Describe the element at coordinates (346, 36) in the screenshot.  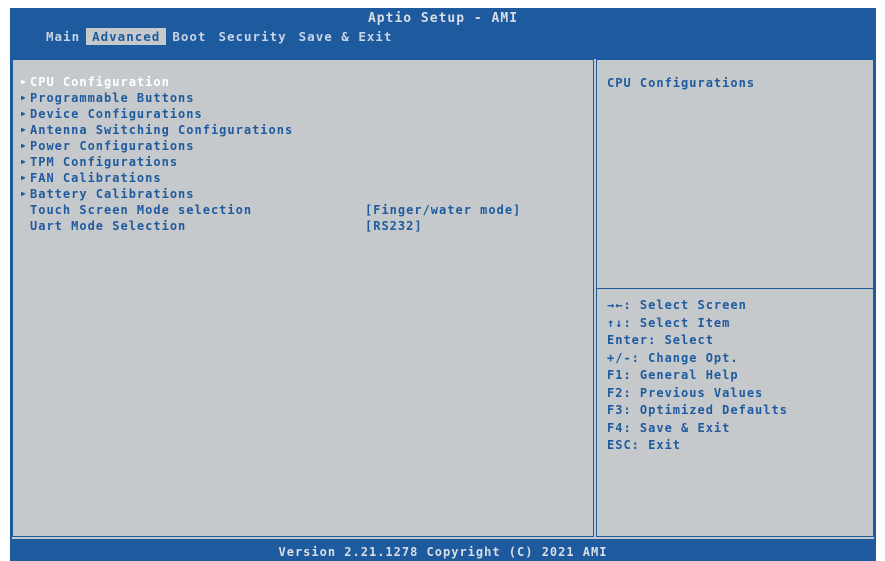
I see `tab-save-exit: Save & Exit` at that location.